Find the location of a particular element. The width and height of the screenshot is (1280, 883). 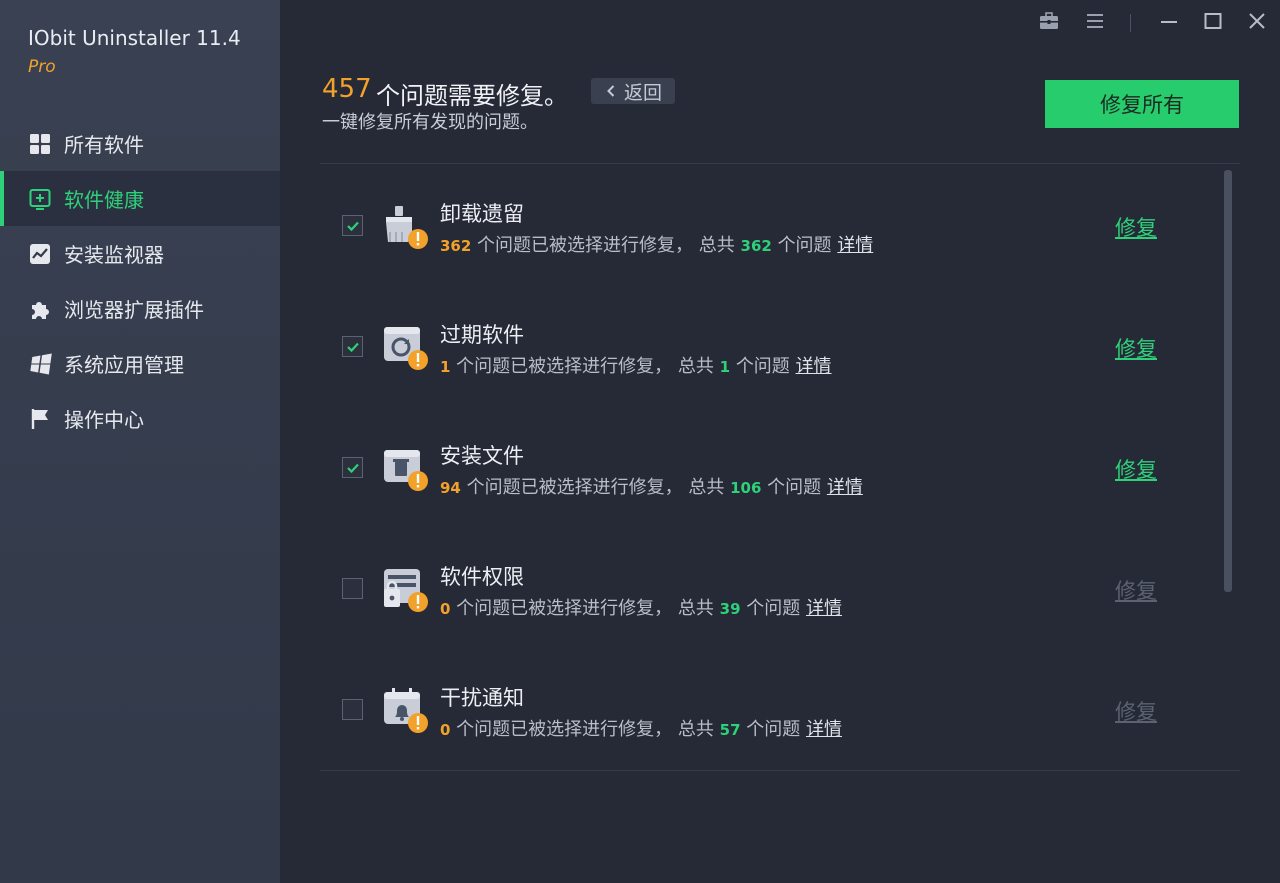

chevron-left-icon is located at coordinates (614, 91).